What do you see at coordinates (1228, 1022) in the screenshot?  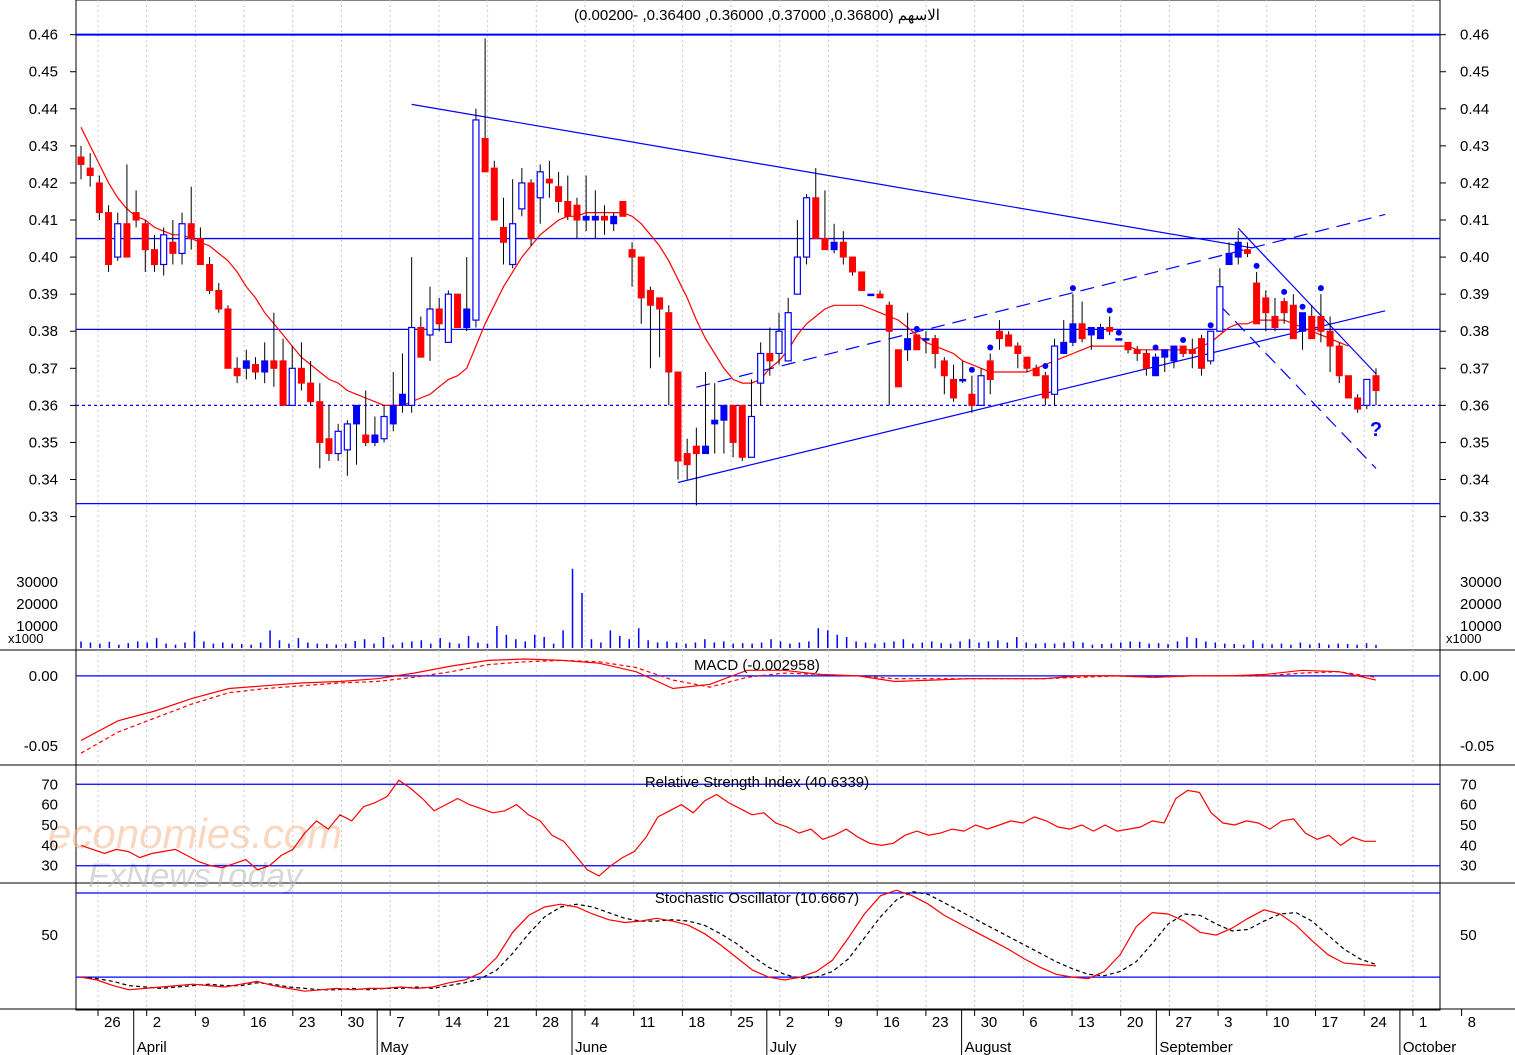 I see `x-day-label: 3` at bounding box center [1228, 1022].